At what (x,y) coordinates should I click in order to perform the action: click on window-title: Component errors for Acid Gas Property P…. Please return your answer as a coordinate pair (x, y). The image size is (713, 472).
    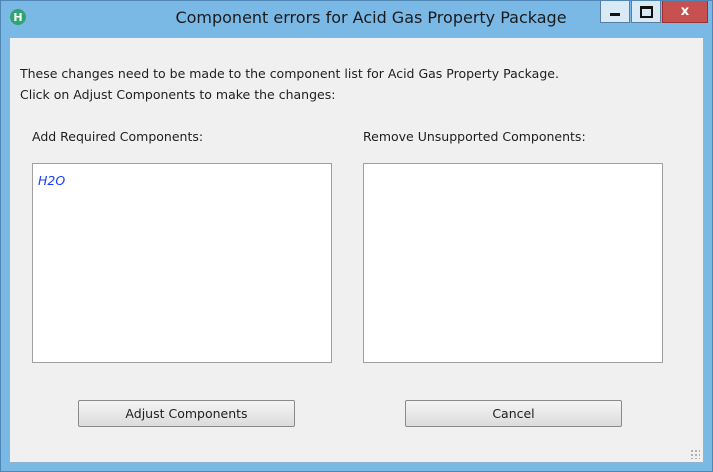
    Looking at the image, I should click on (371, 17).